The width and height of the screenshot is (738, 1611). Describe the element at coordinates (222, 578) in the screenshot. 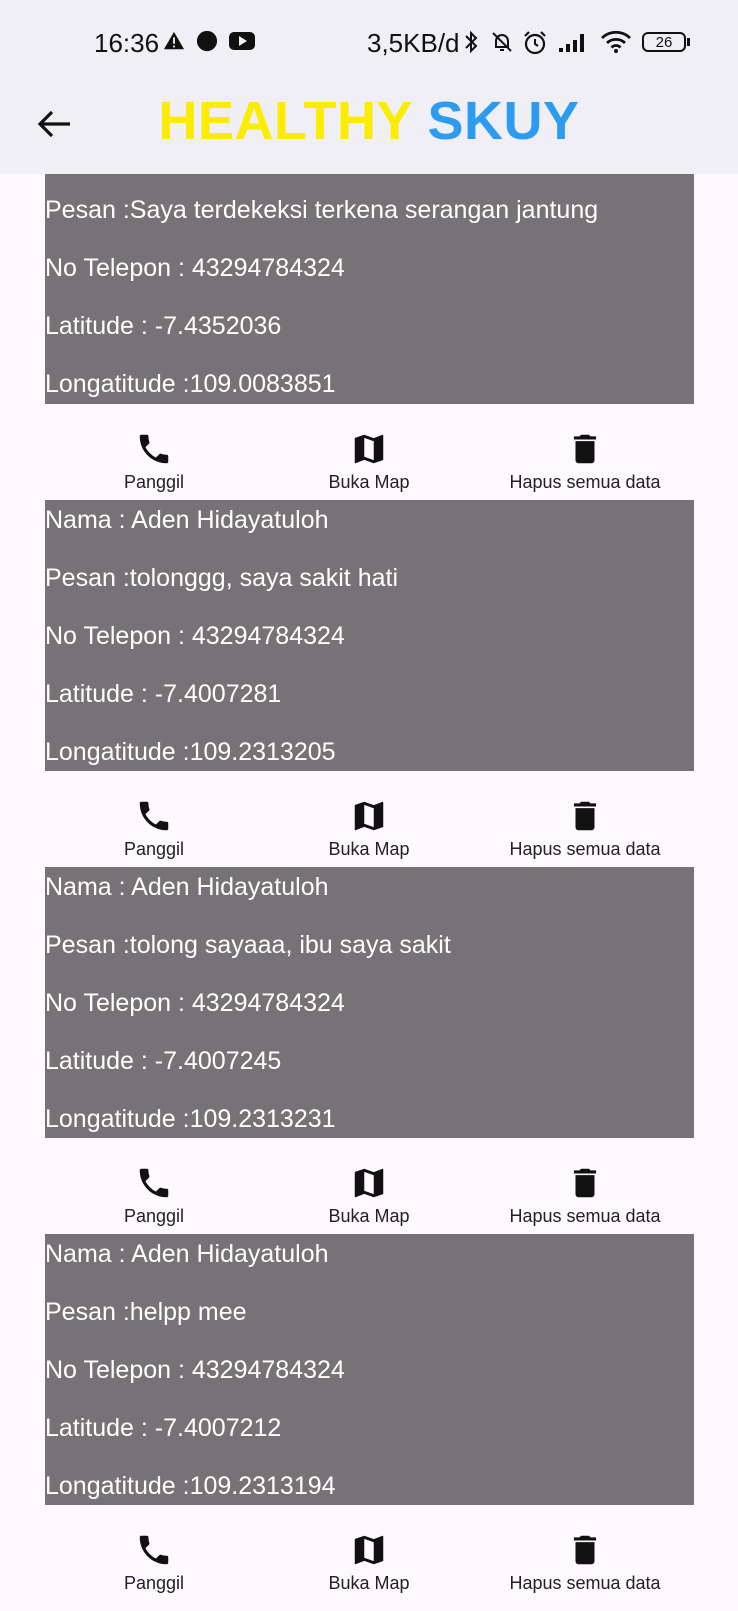

I see `report-message: Pesan :tolonggg, saya sakit hati` at that location.